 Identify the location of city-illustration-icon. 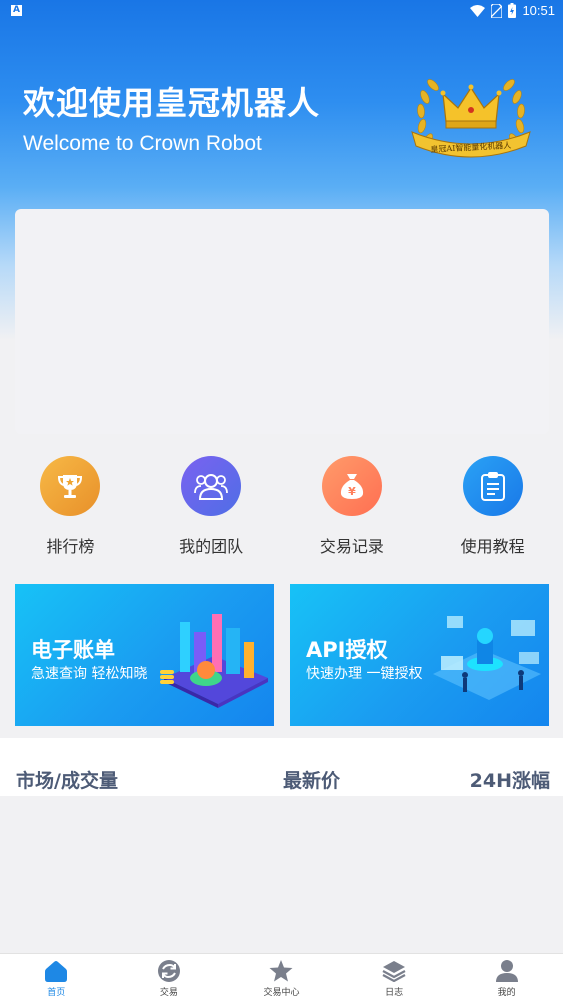
(214, 661).